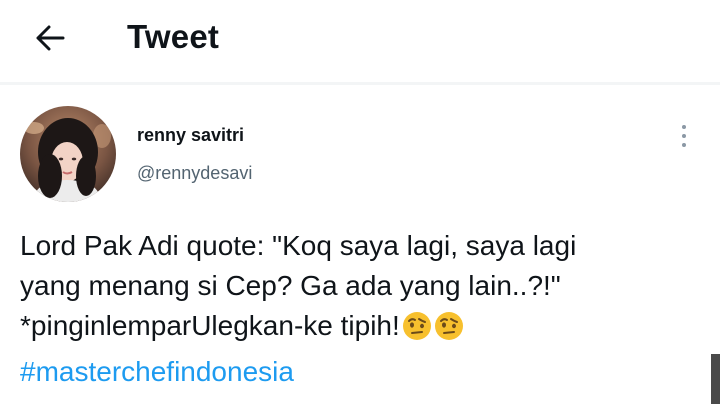  What do you see at coordinates (684, 136) in the screenshot?
I see `more-options-button` at bounding box center [684, 136].